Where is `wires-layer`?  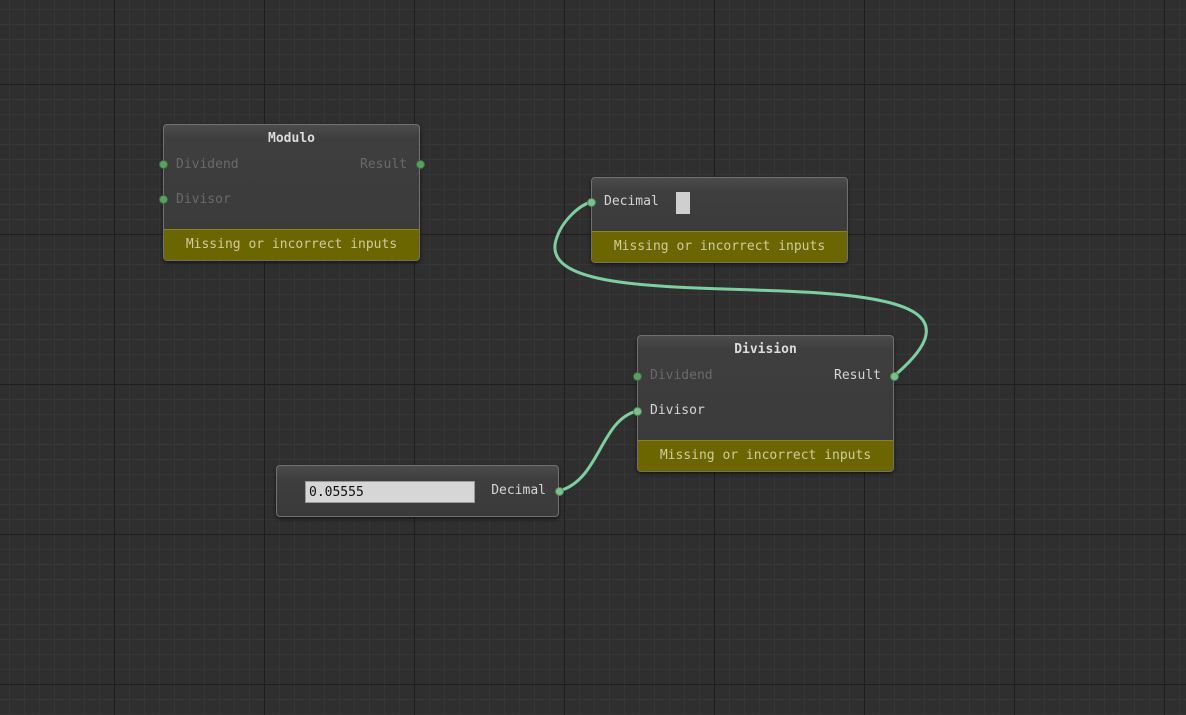
wires-layer is located at coordinates (740, 346).